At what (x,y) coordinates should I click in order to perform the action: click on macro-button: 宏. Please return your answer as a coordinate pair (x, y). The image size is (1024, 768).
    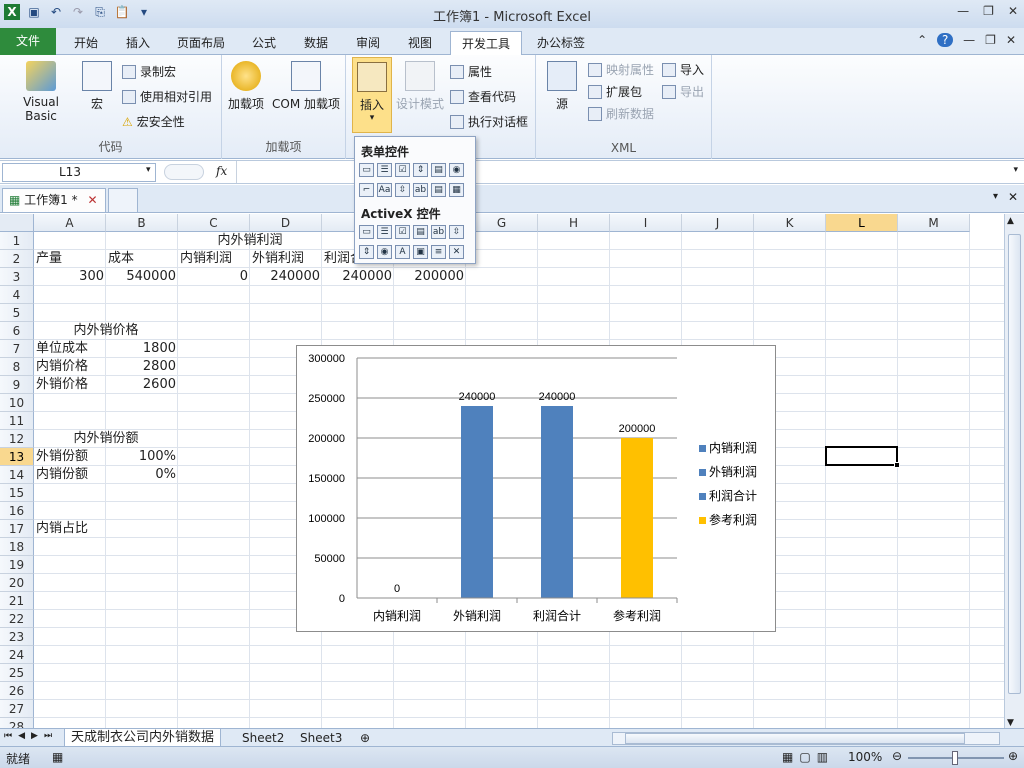
    Looking at the image, I should click on (97, 86).